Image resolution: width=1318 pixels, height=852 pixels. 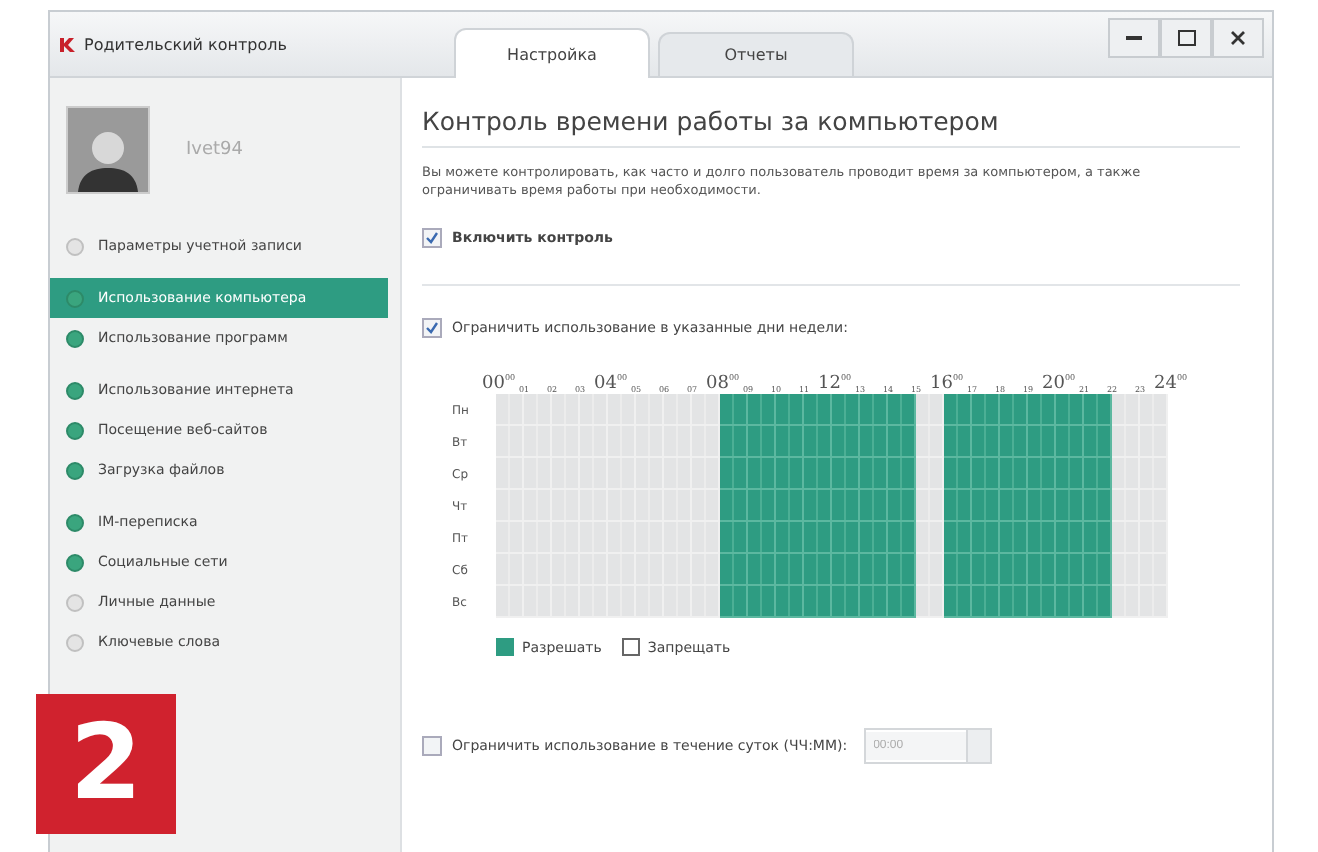 I want to click on minimize-icon, so click(x=1134, y=38).